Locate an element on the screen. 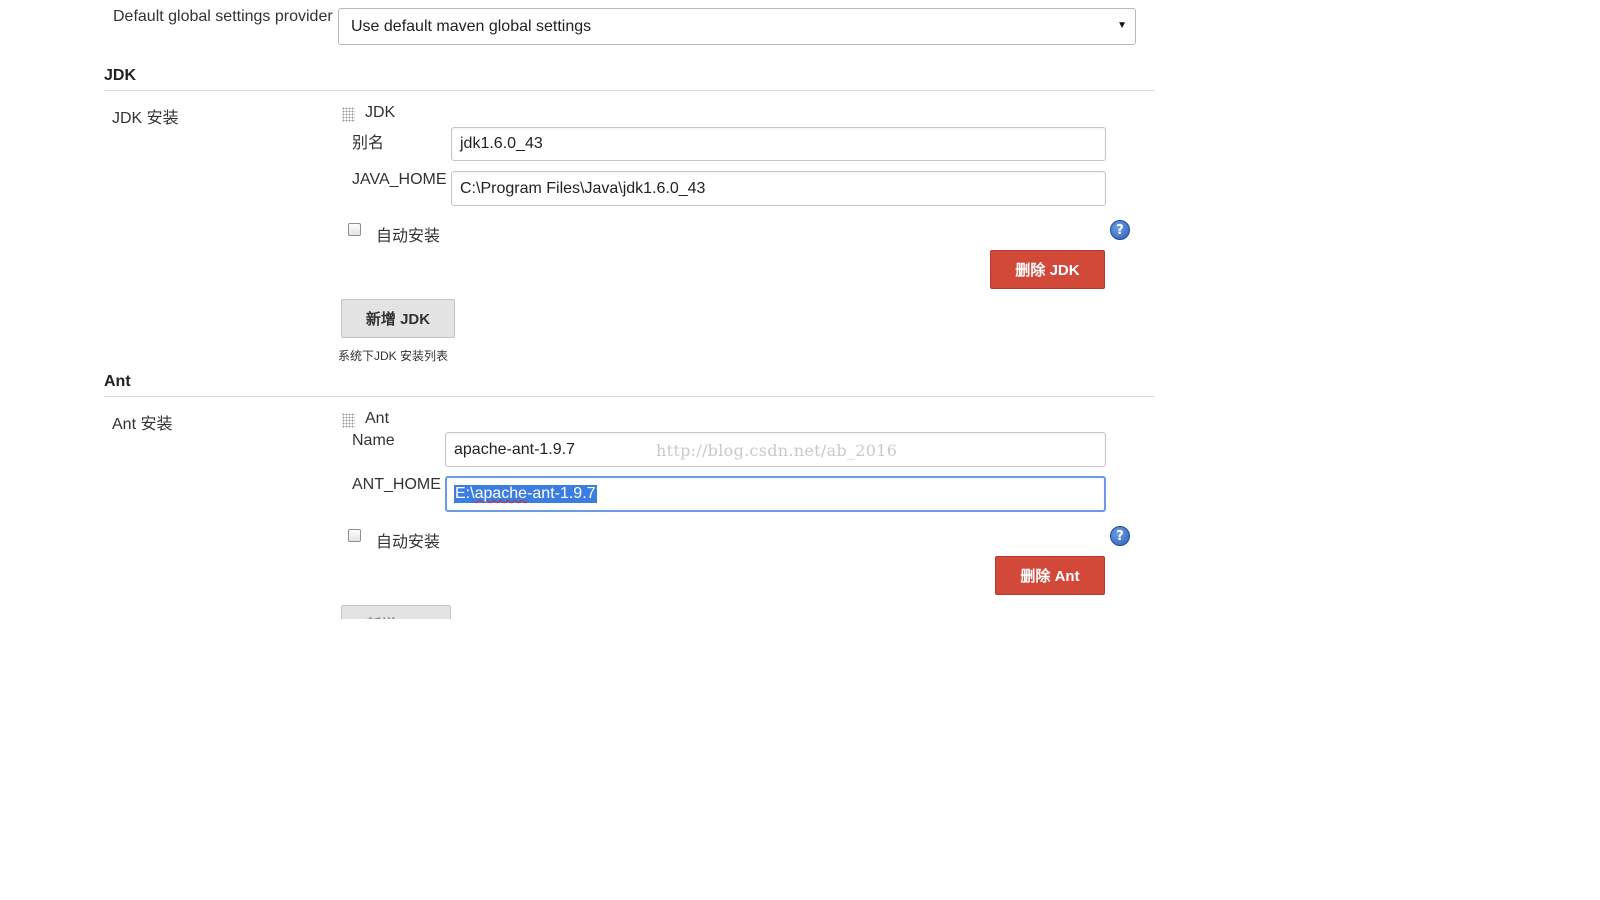 This screenshot has height=900, width=1600. jdk-auto-install-label: 自动安装 is located at coordinates (408, 236).